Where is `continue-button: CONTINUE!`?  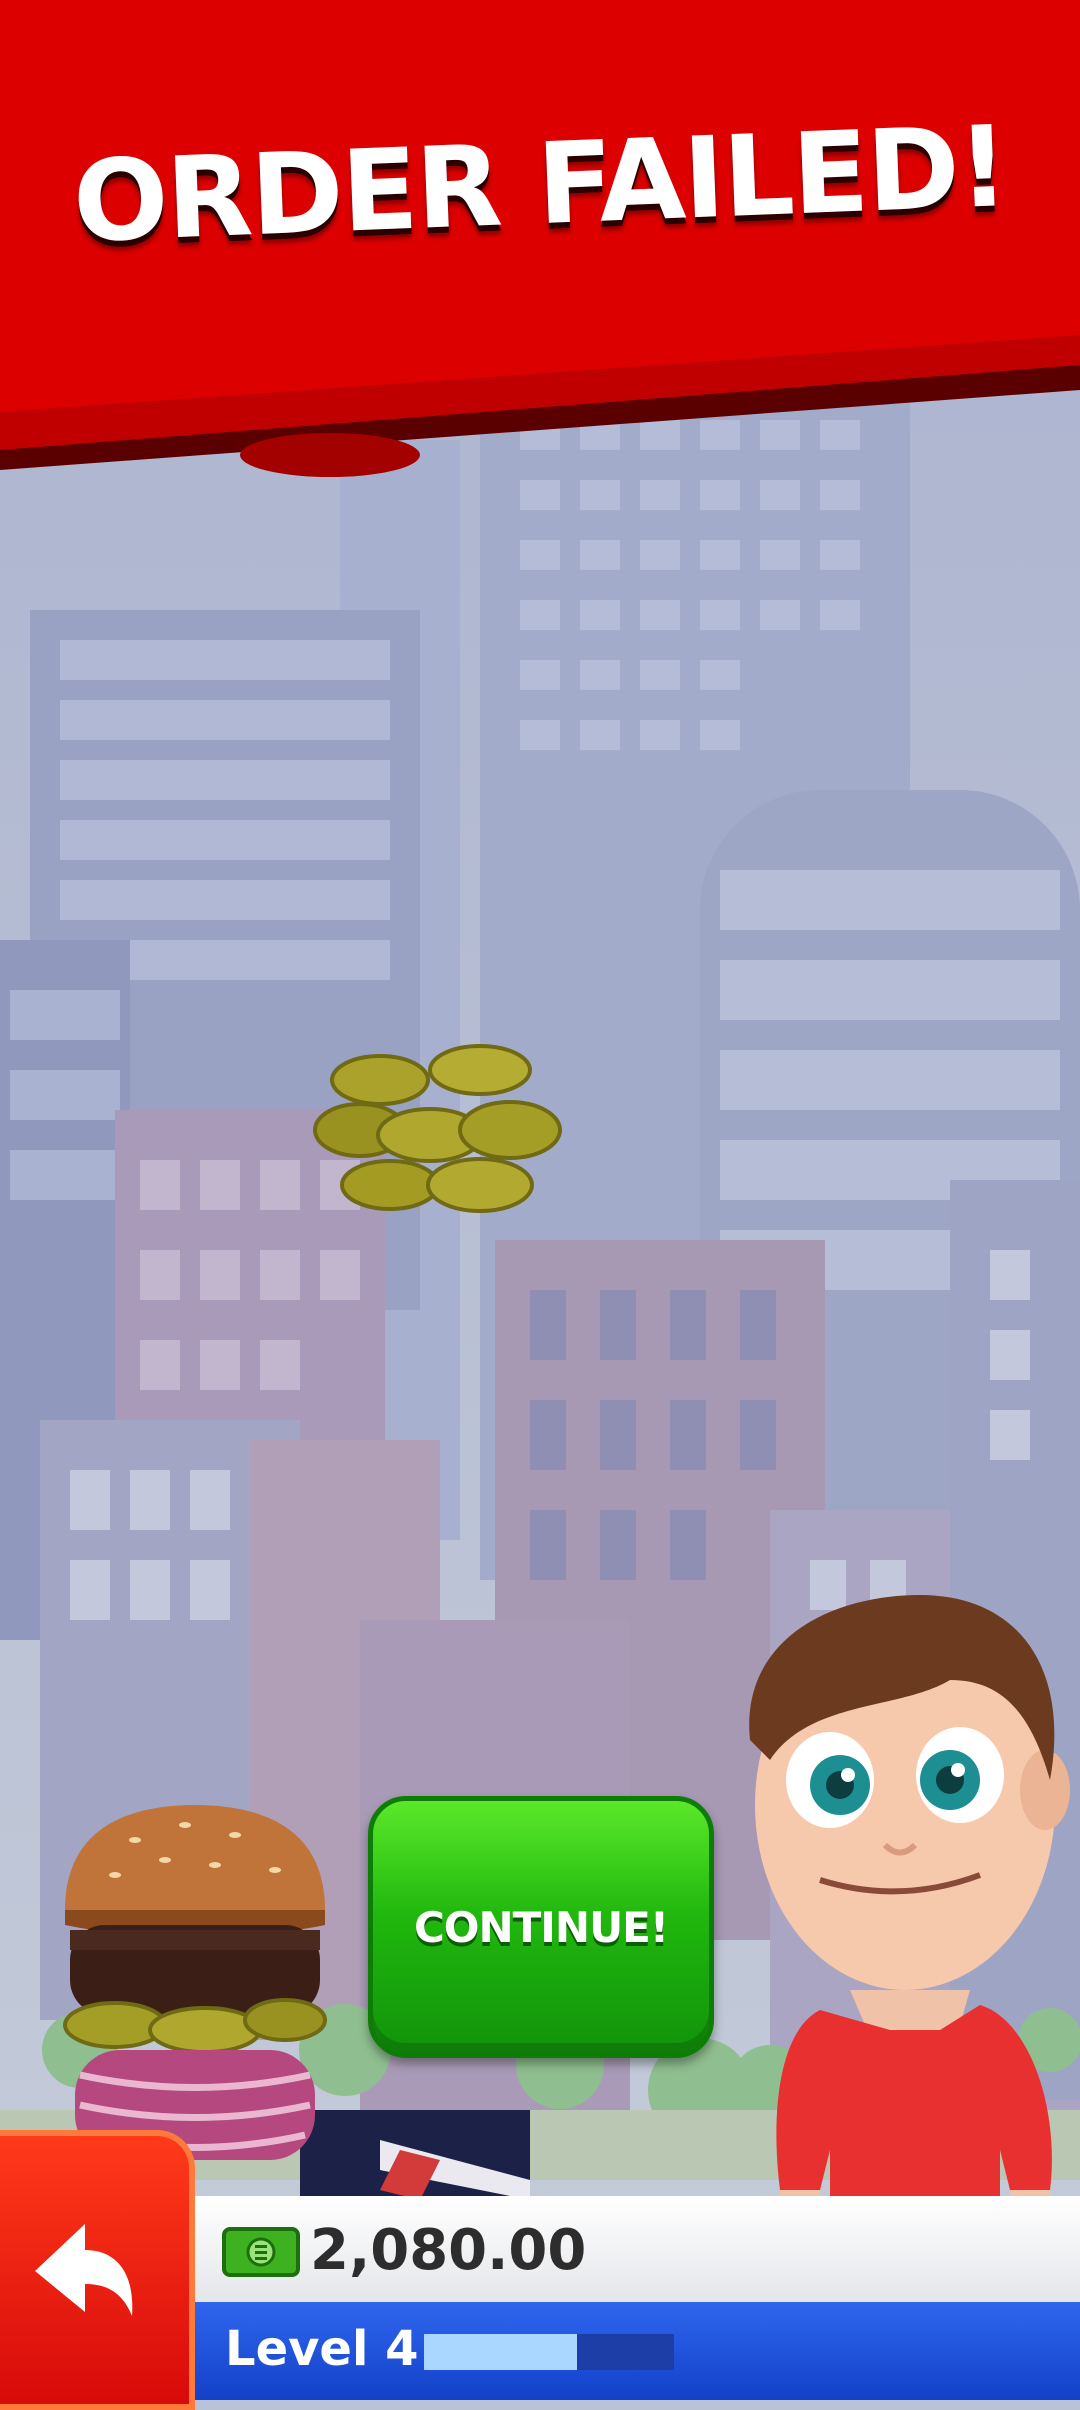 continue-button: CONTINUE! is located at coordinates (541, 1927).